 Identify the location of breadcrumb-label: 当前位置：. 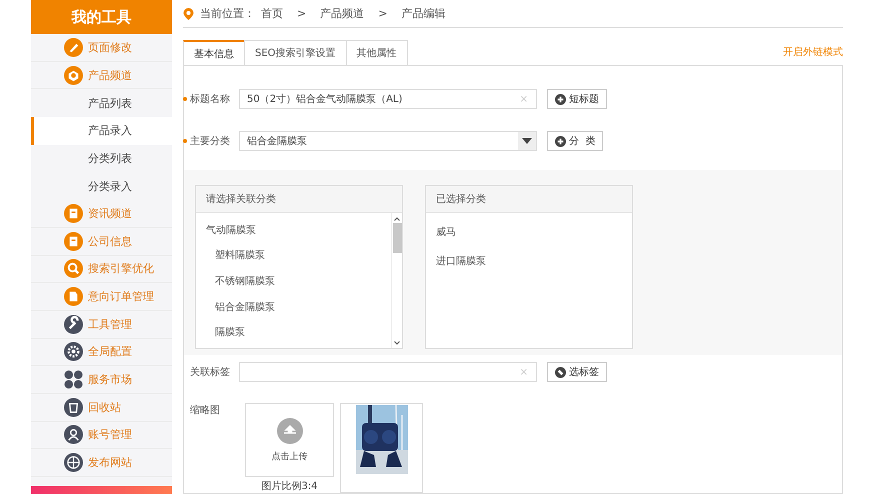
(227, 13).